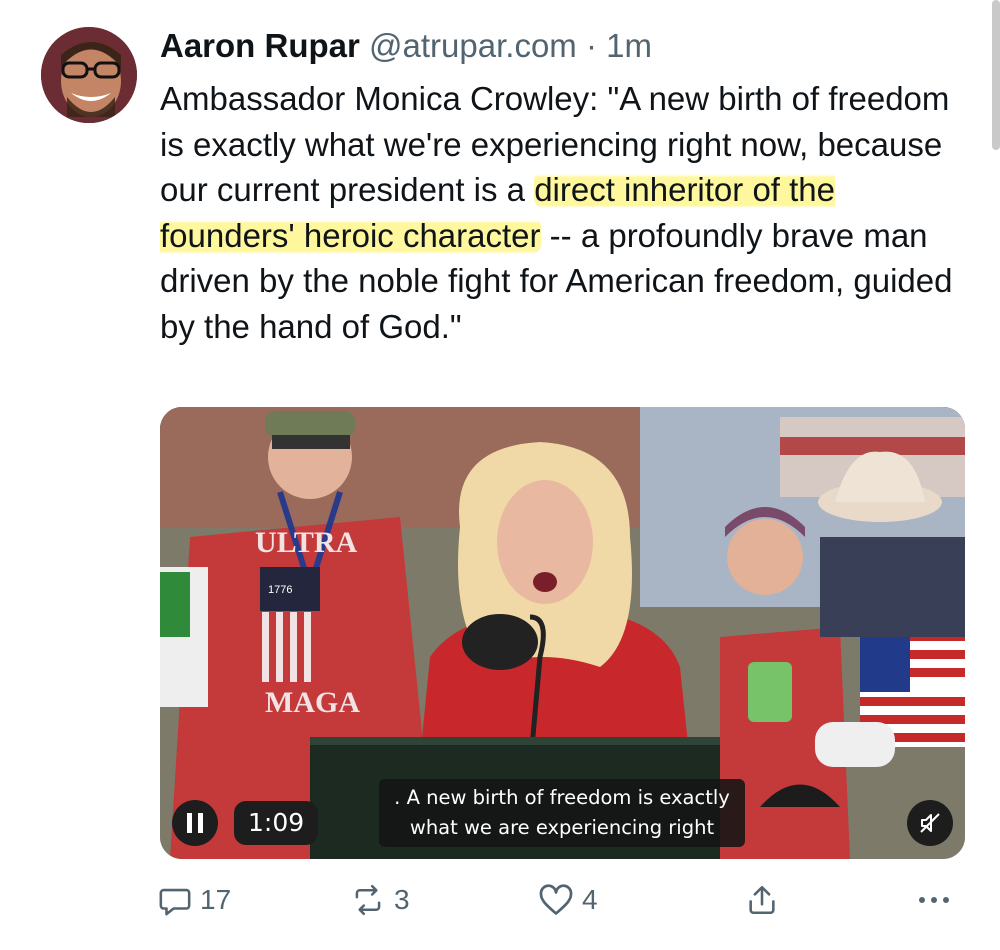 The height and width of the screenshot is (950, 1000). What do you see at coordinates (306, 542) in the screenshot?
I see `shirt-text-top: ULTRA` at bounding box center [306, 542].